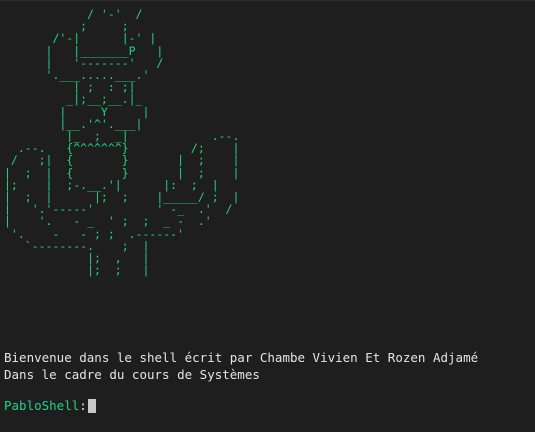 The height and width of the screenshot is (432, 535). Describe the element at coordinates (42, 405) in the screenshot. I see `prompt-name: PabloShell` at that location.